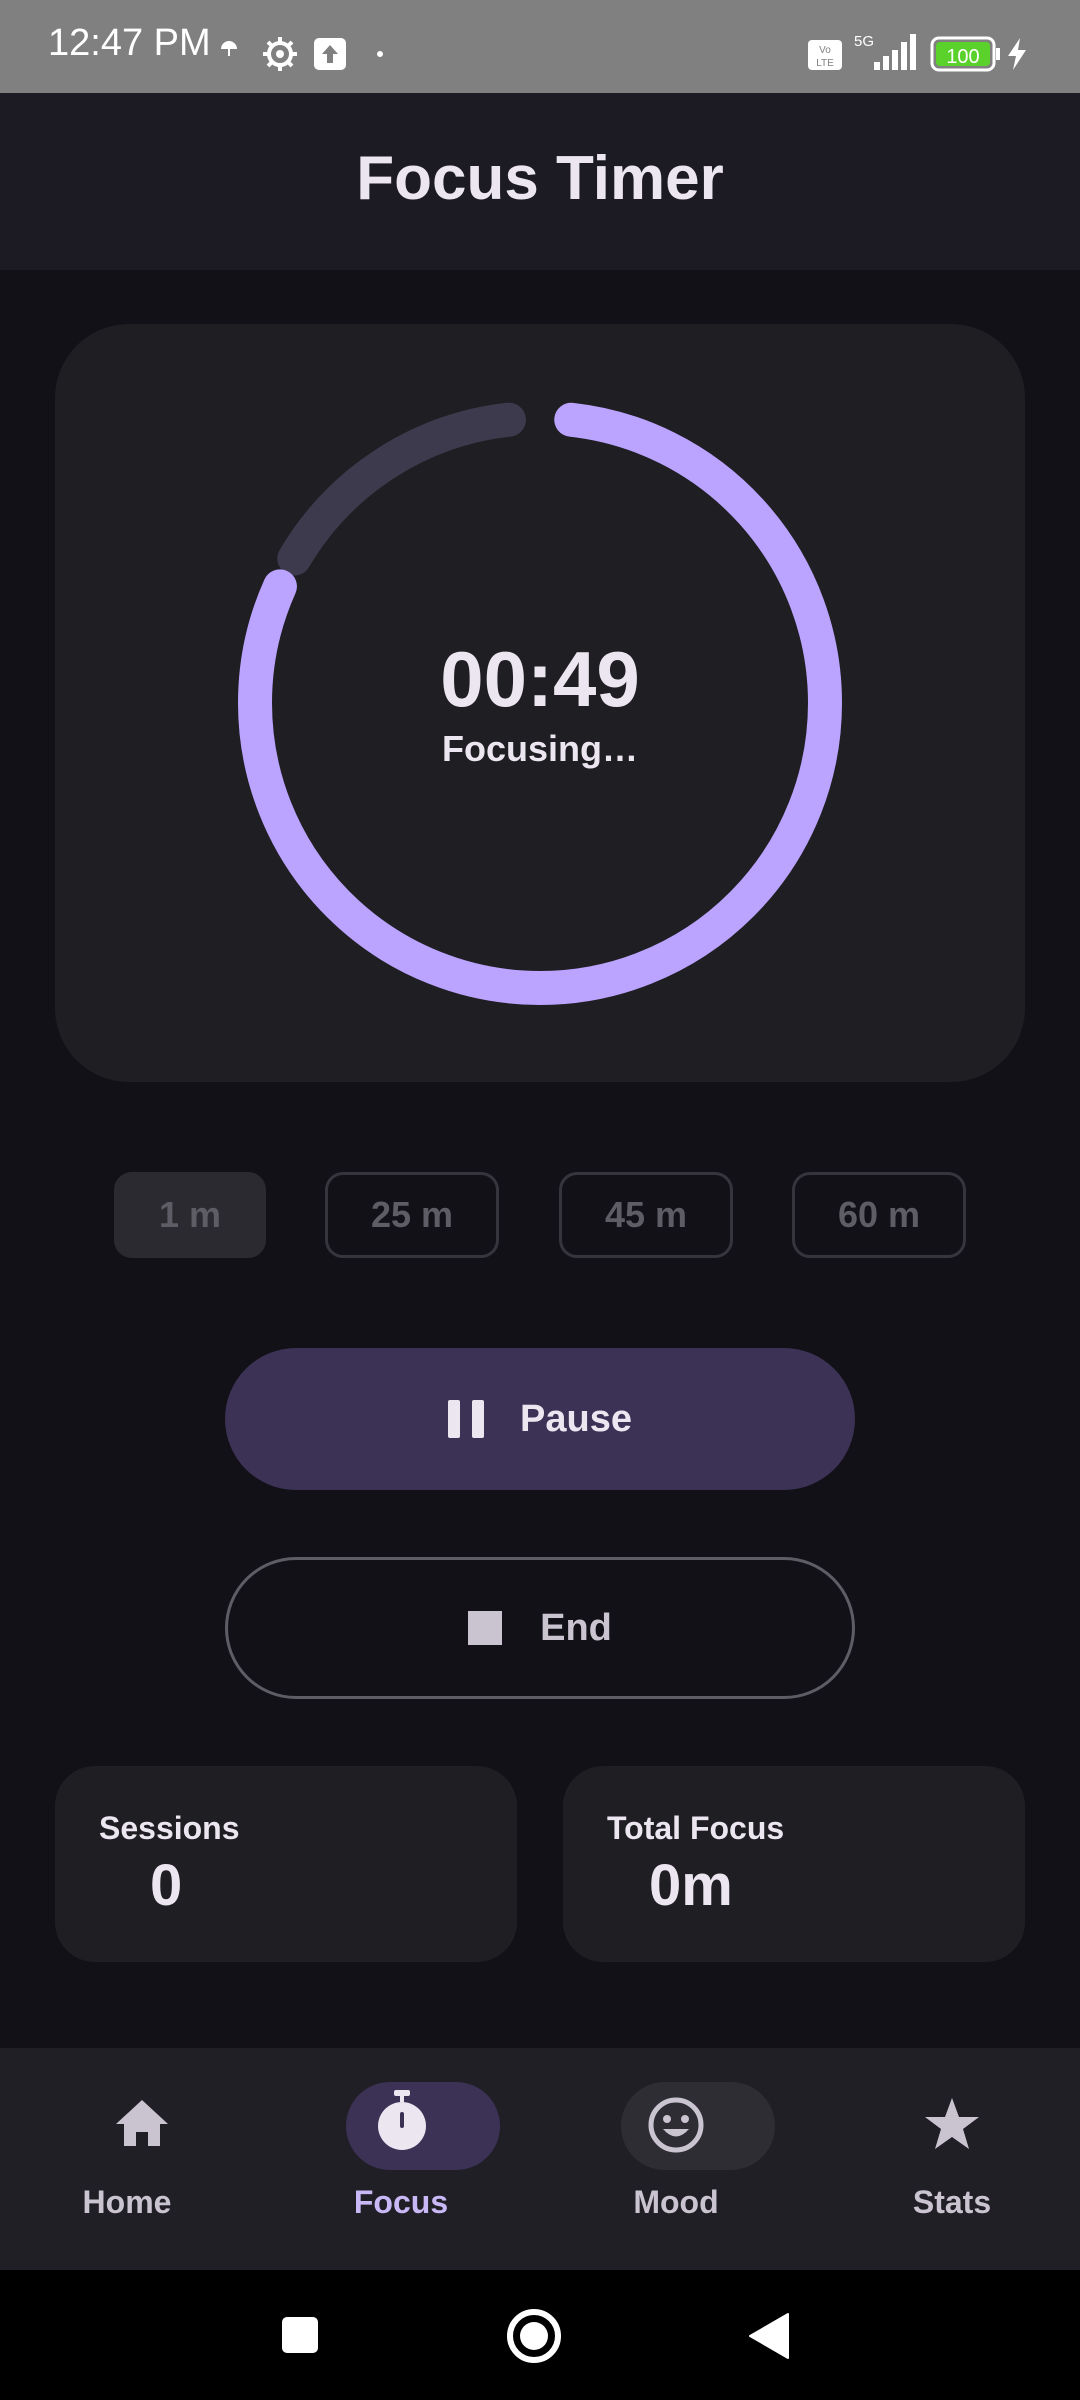  Describe the element at coordinates (401, 2202) in the screenshot. I see `nav-label-focus: Focus` at that location.